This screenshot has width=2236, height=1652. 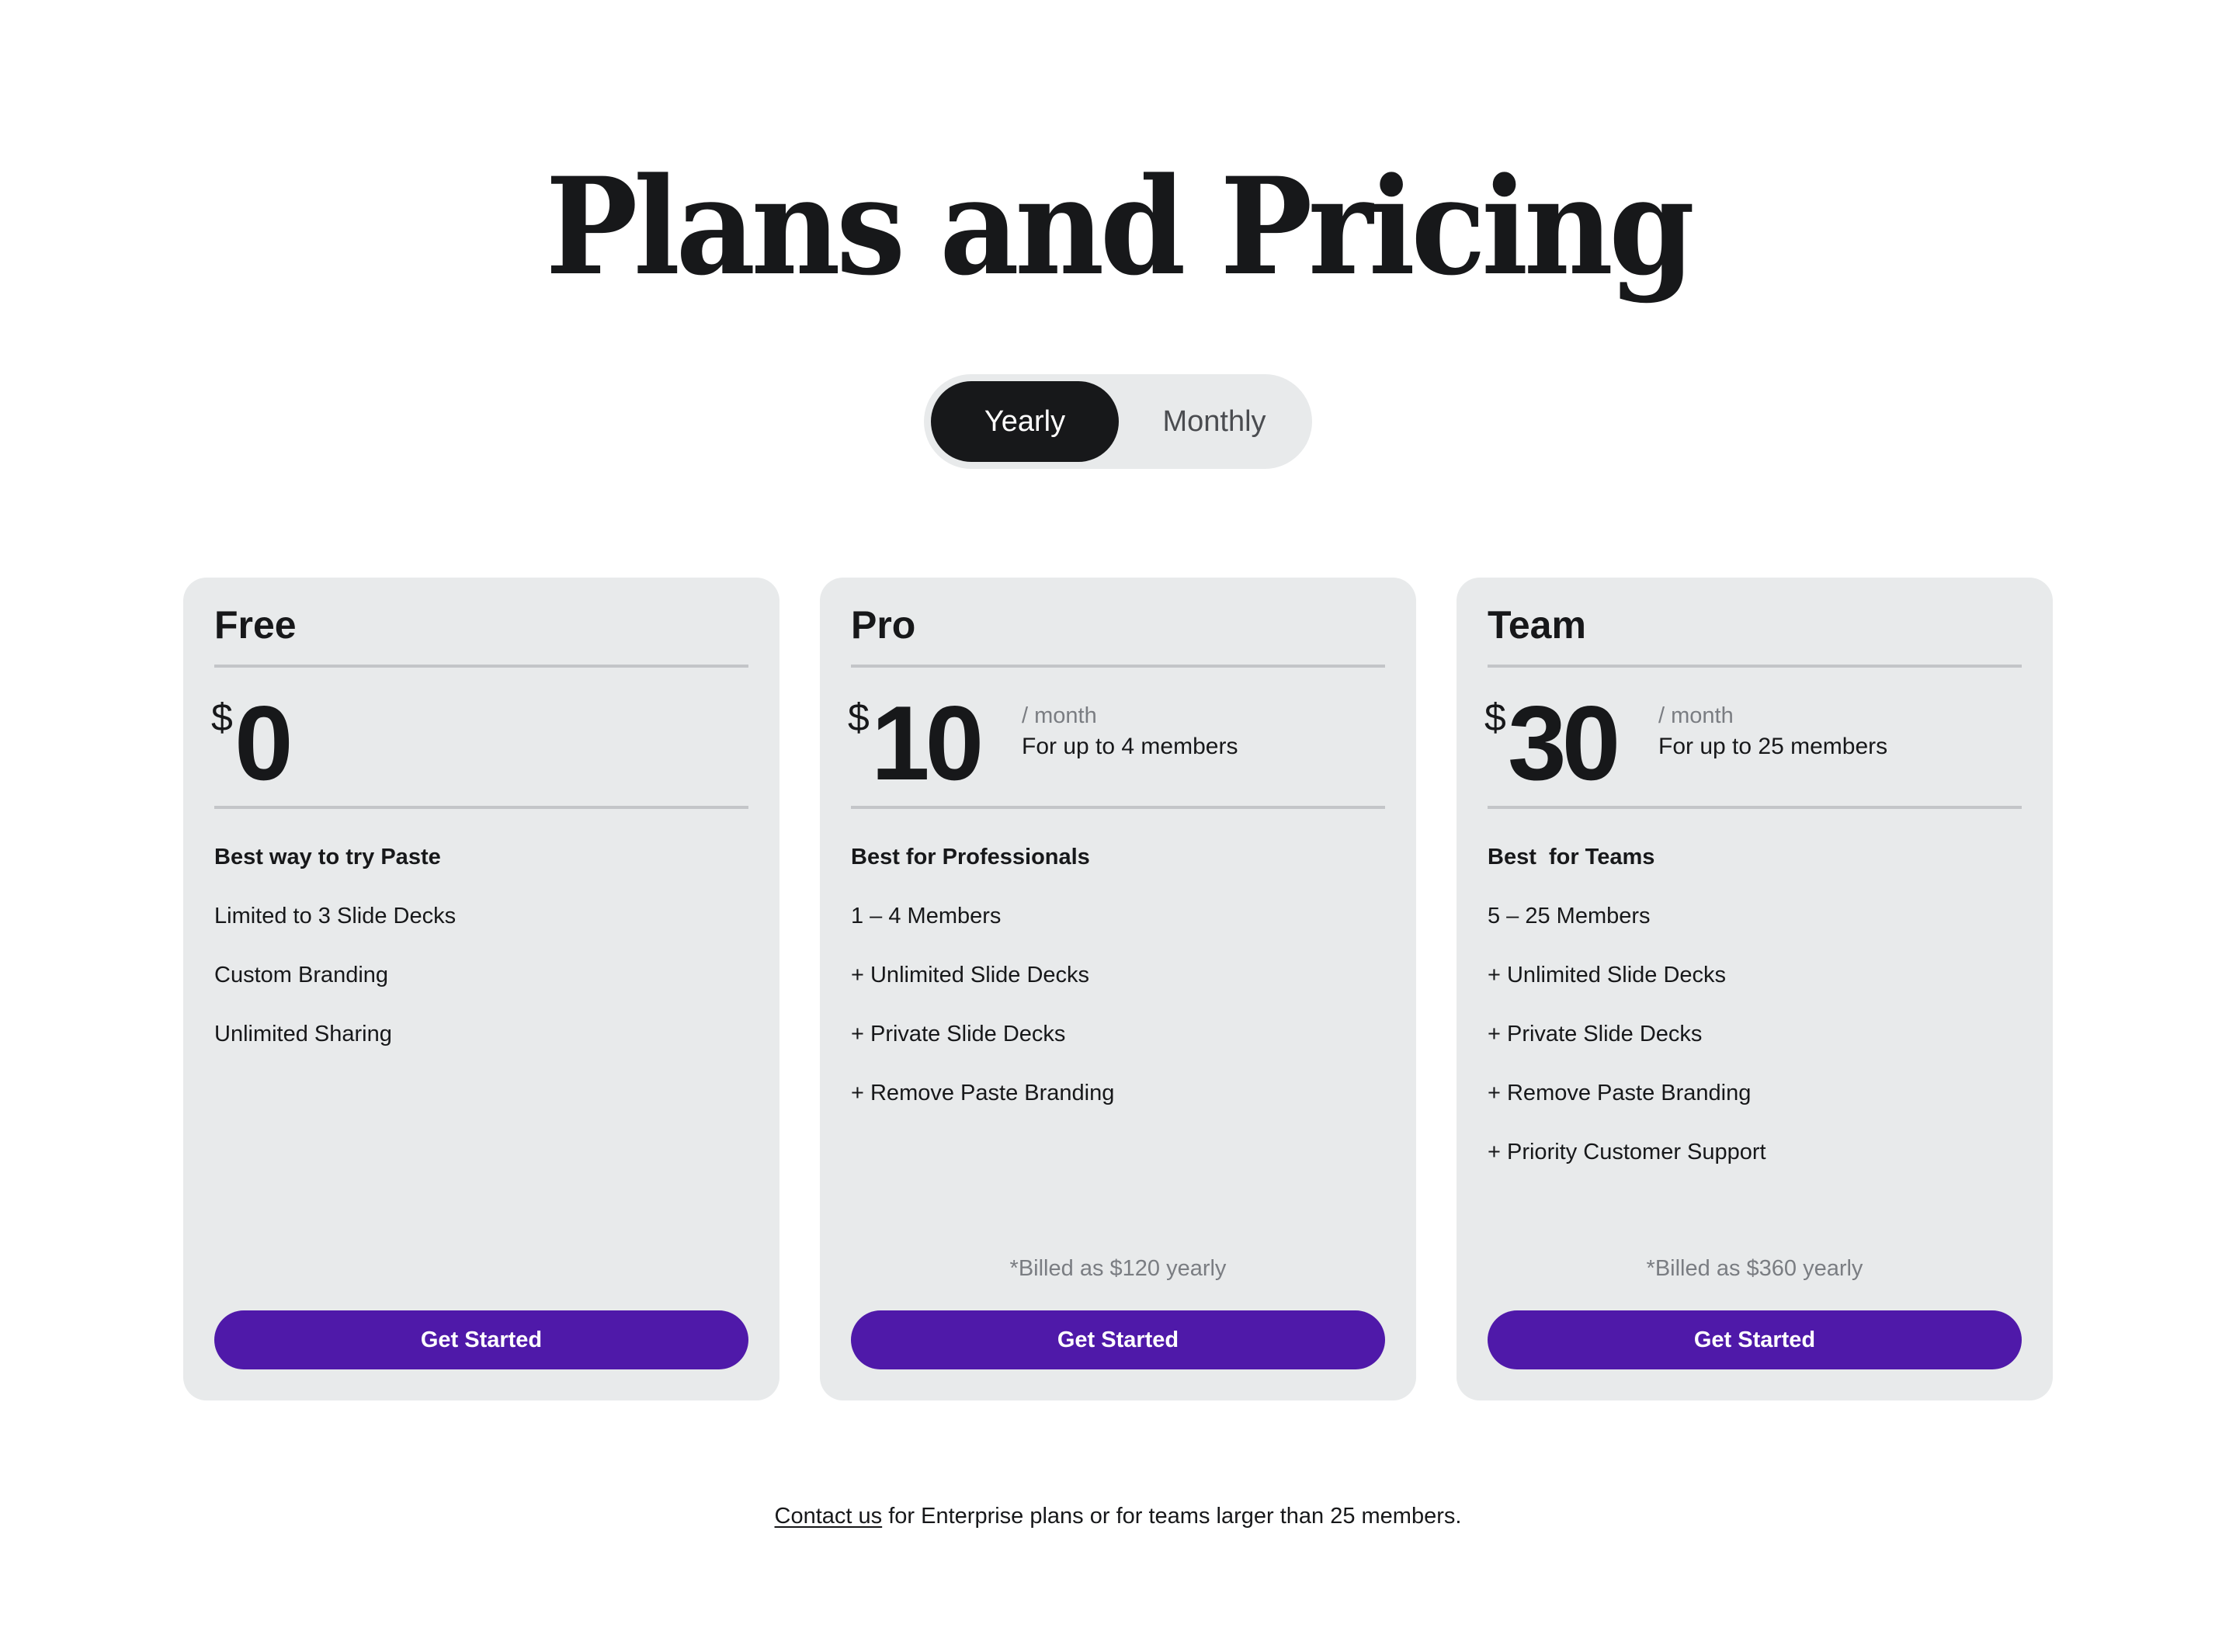 What do you see at coordinates (1773, 746) in the screenshot?
I see `member-limit: For up to 25 members` at bounding box center [1773, 746].